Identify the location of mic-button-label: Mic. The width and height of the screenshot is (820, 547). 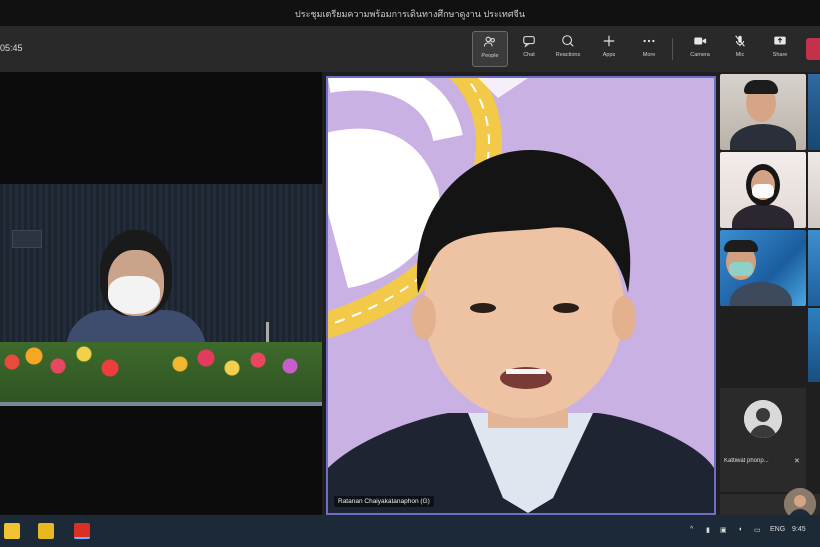
(740, 55).